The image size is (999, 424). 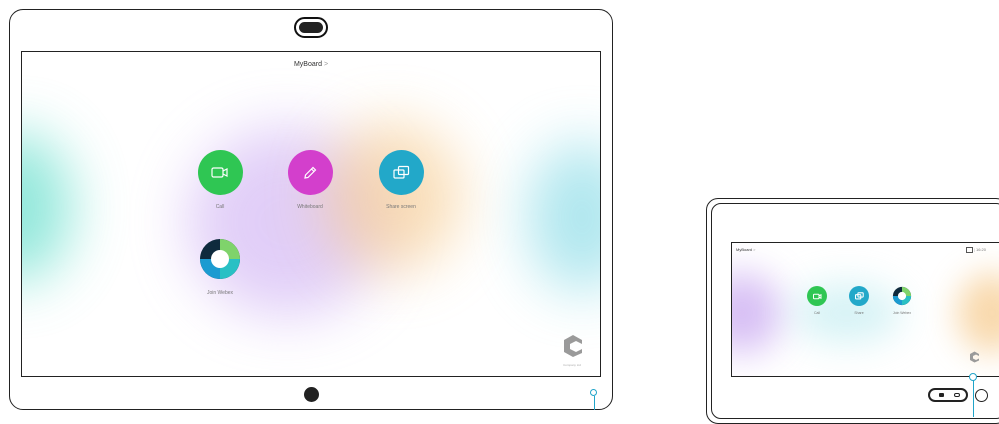 I want to click on home-button, so click(x=311, y=394).